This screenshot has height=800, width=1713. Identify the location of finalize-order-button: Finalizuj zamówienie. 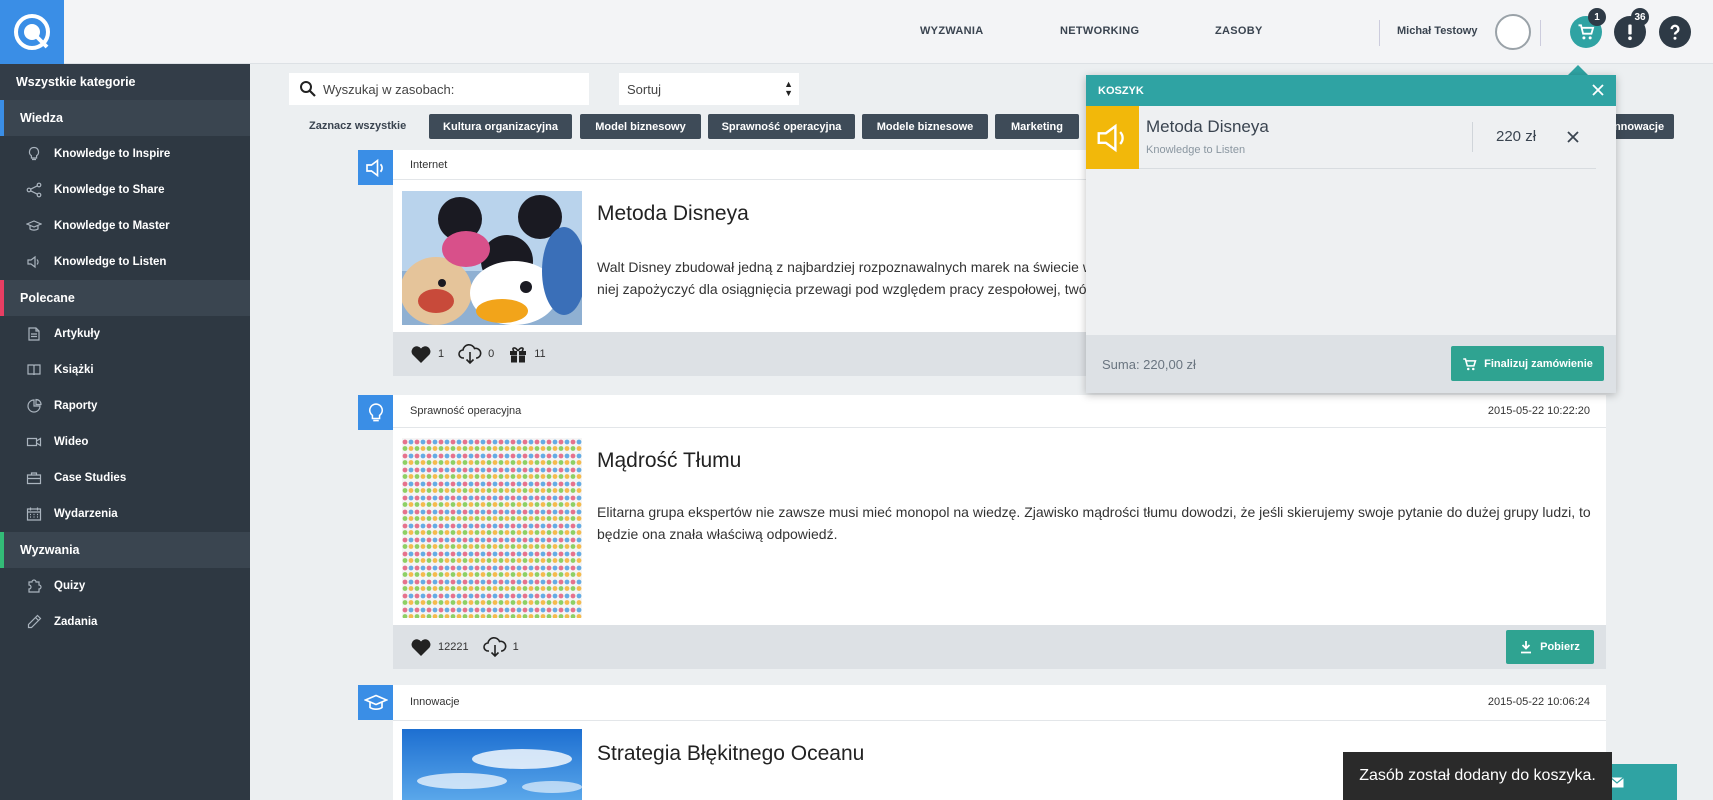
(1527, 363).